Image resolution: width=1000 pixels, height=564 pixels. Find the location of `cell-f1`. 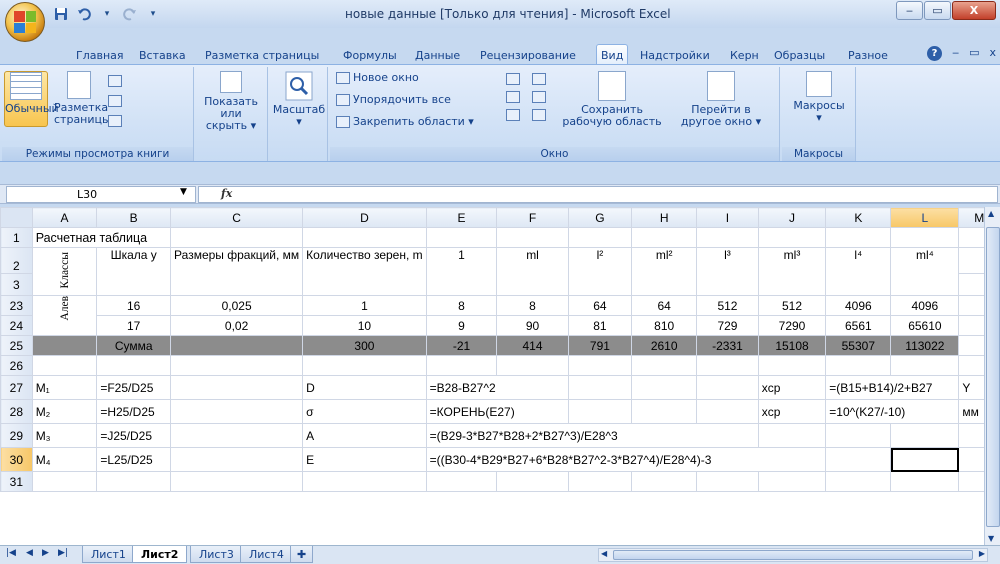

cell-f1 is located at coordinates (532, 237).